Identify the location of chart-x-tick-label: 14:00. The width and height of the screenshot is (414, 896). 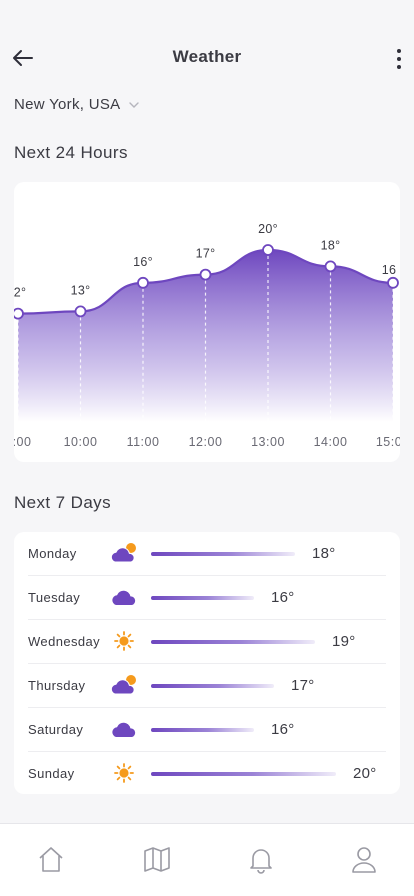
(331, 442).